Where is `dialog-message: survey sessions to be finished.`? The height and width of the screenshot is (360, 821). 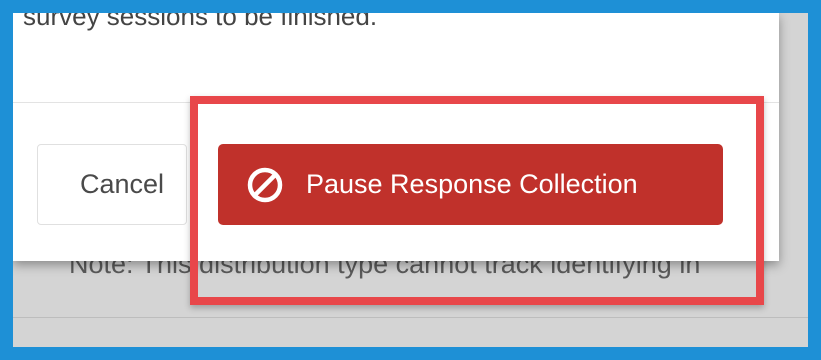 dialog-message: survey sessions to be finished. is located at coordinates (200, 22).